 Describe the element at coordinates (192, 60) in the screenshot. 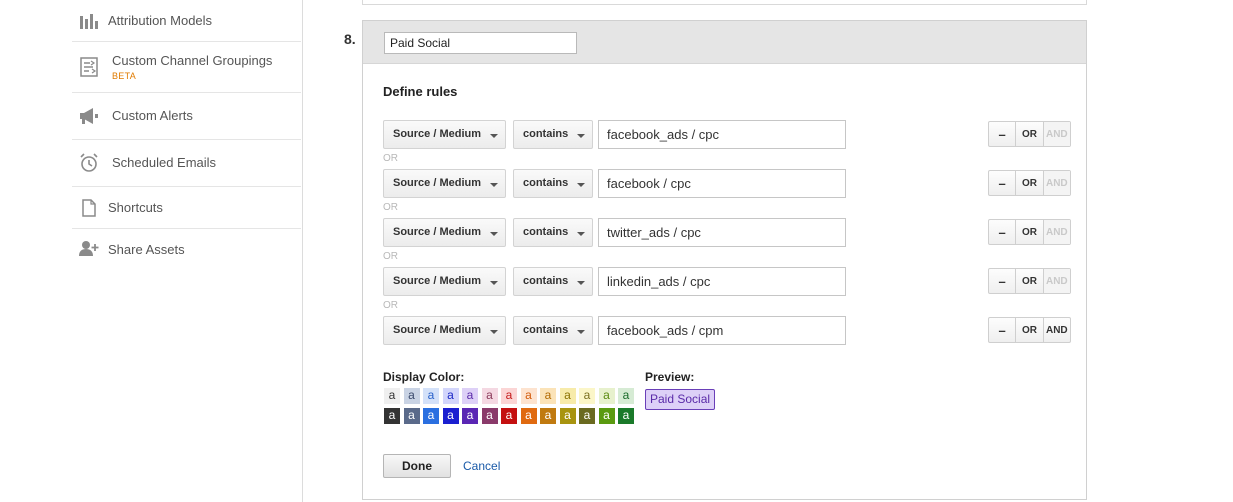

I see `sidebar-item-label: Custom Channel Groupings` at that location.